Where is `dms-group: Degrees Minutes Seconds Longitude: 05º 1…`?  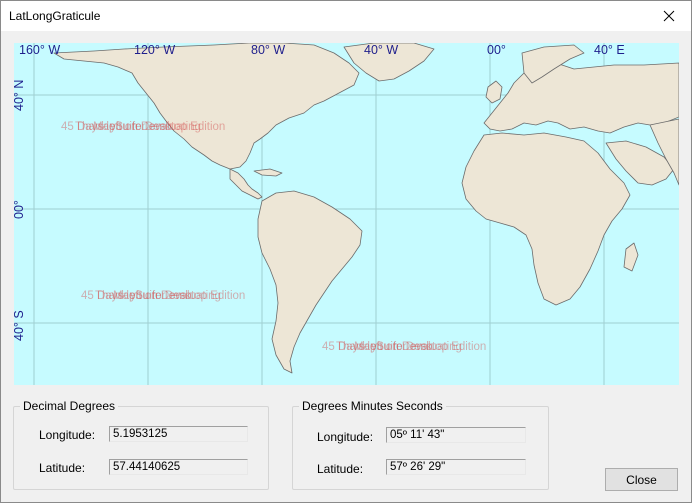 dms-group: Degrees Minutes Seconds Longitude: 05º 1… is located at coordinates (420, 444).